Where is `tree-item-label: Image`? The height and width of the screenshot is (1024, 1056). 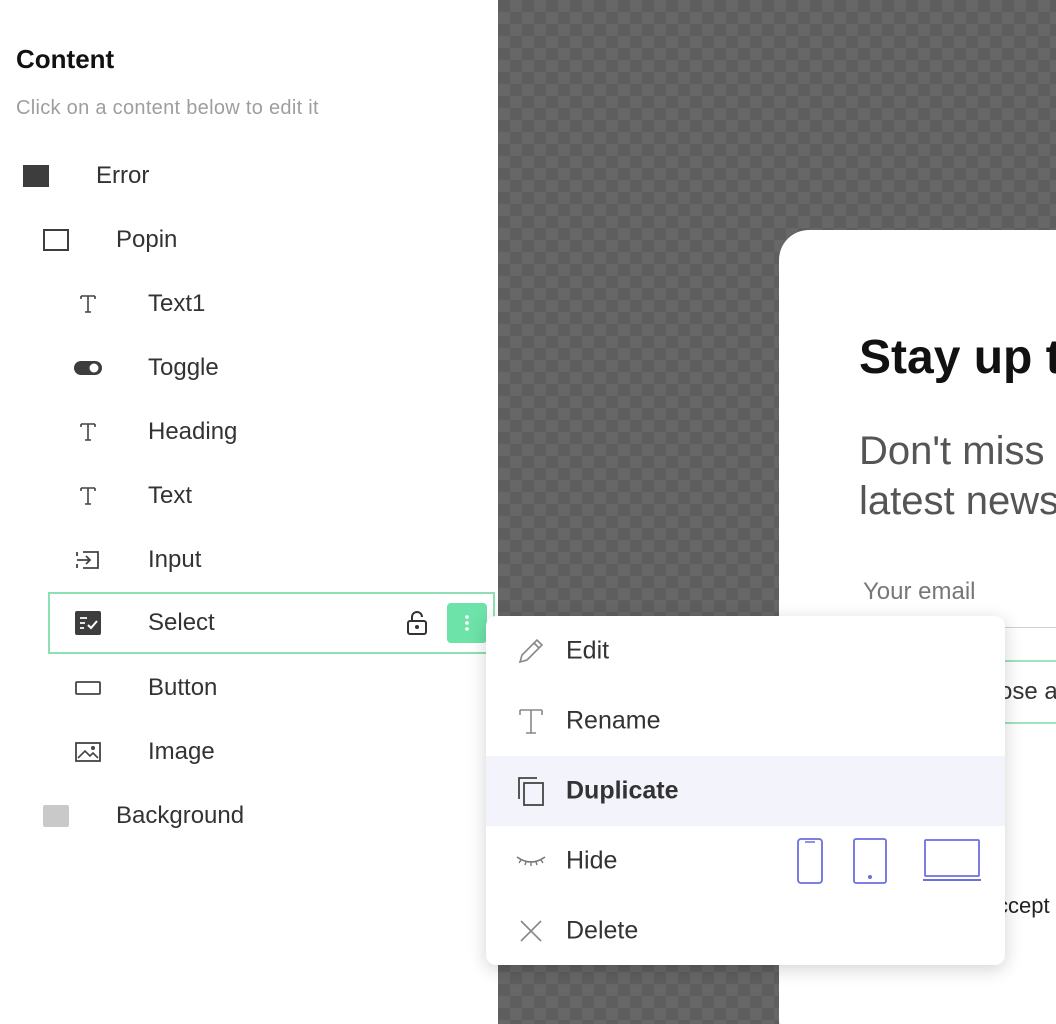
tree-item-label: Image is located at coordinates (181, 751).